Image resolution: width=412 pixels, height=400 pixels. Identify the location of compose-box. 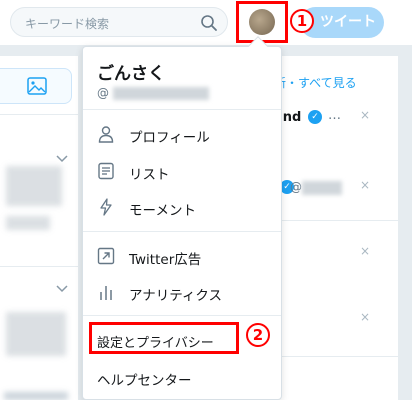
(36, 86).